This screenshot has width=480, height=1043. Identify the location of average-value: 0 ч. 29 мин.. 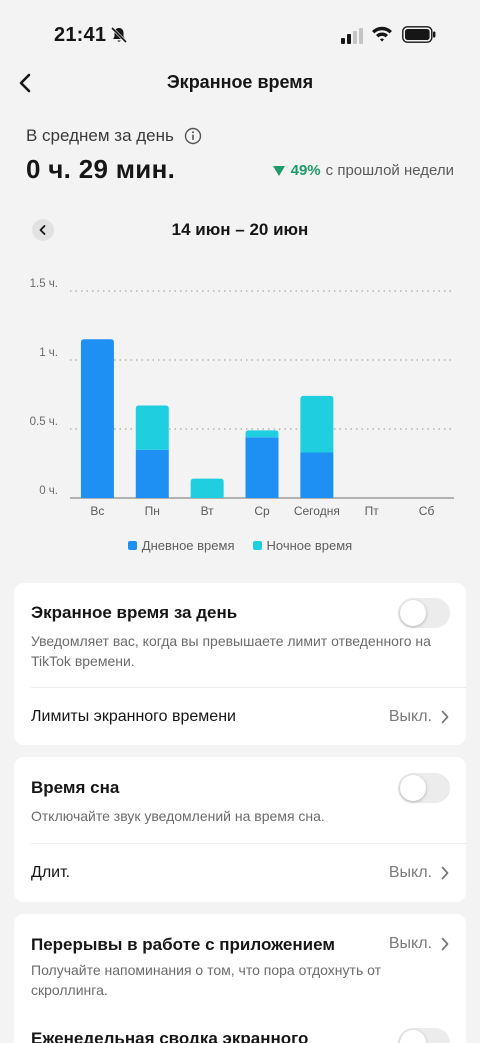
(101, 169).